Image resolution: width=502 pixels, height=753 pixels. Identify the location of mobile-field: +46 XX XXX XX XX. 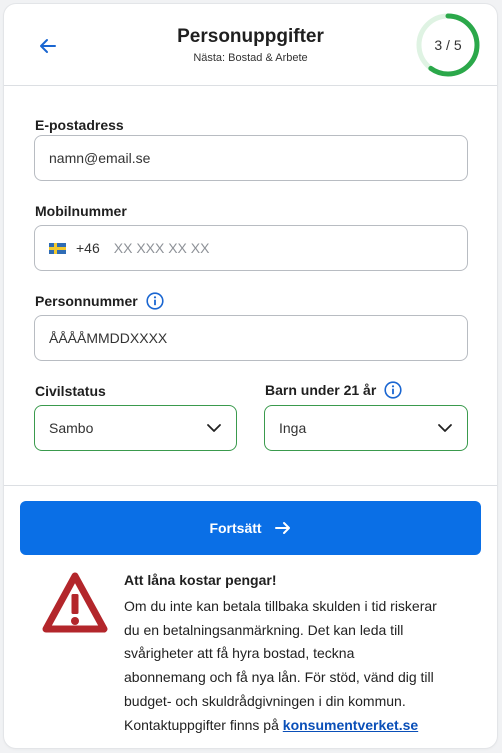
(251, 248).